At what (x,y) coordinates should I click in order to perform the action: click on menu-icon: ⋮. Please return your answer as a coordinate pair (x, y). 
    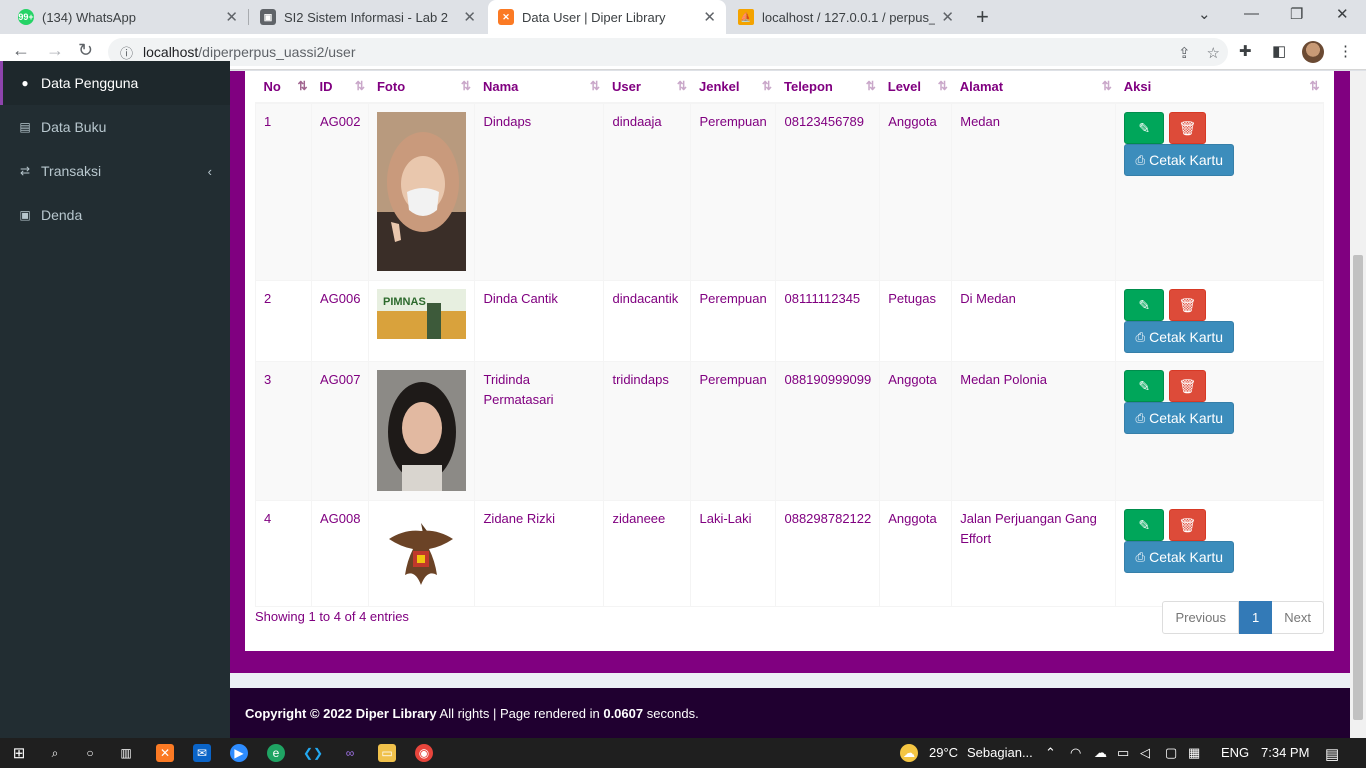
    Looking at the image, I should click on (1345, 51).